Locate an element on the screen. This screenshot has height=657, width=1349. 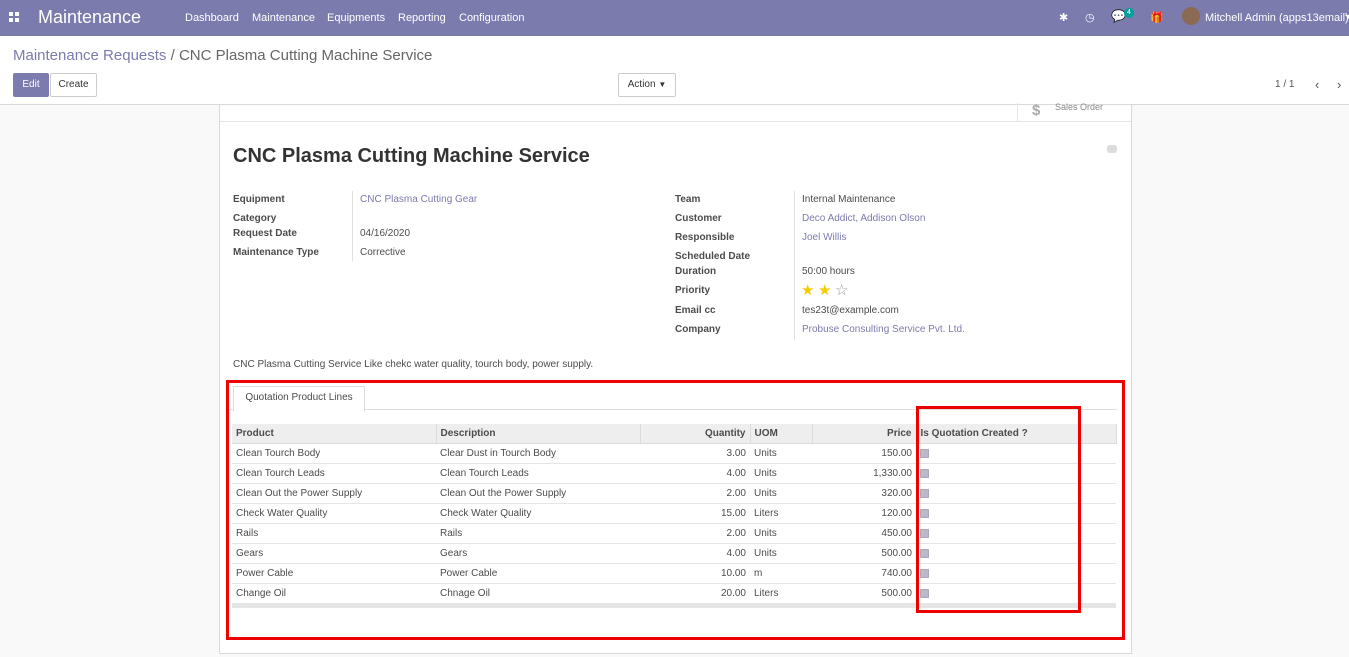
action-label: Action is located at coordinates (641, 84).